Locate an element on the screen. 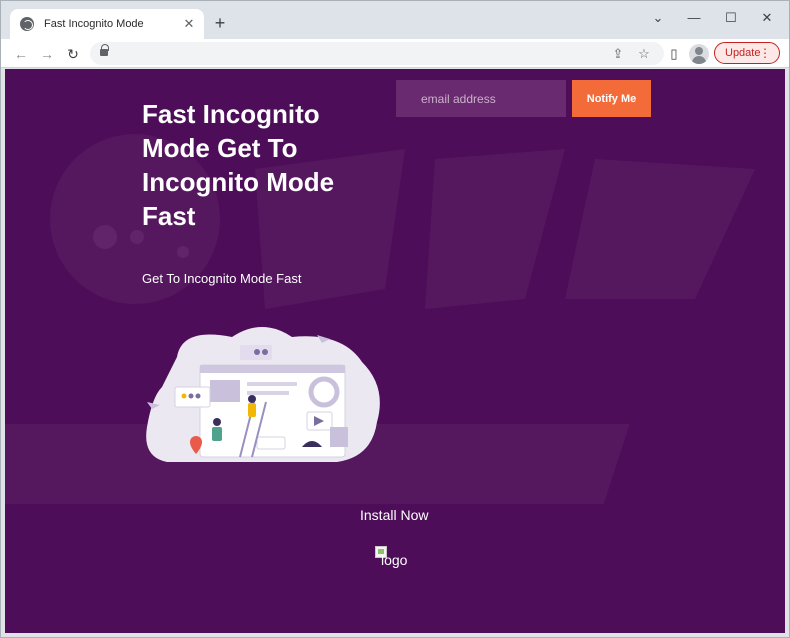 The width and height of the screenshot is (790, 638). lock-icon is located at coordinates (104, 51).